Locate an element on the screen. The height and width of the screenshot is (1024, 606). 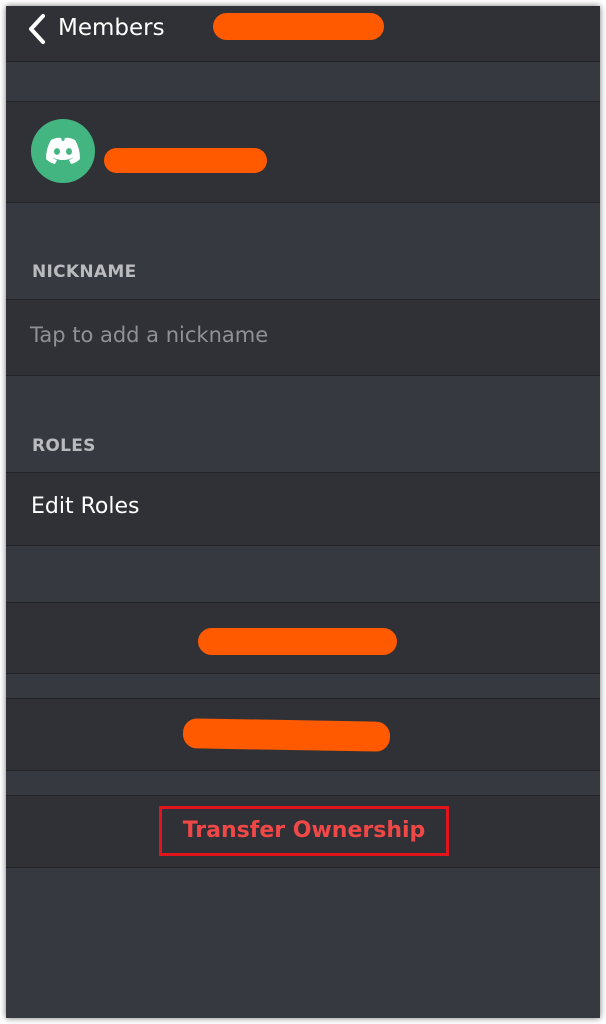
highlight-box: Transfer Ownership is located at coordinates (304, 831).